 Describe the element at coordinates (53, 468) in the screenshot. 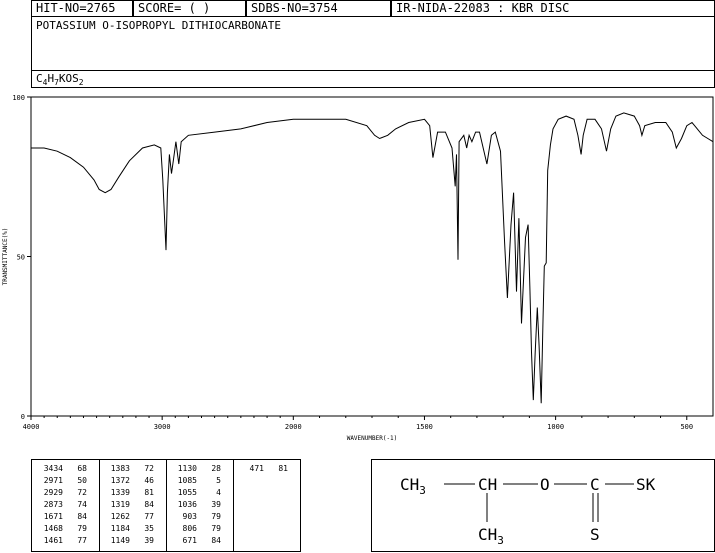

I see `peak-wavenumber: 3434` at that location.